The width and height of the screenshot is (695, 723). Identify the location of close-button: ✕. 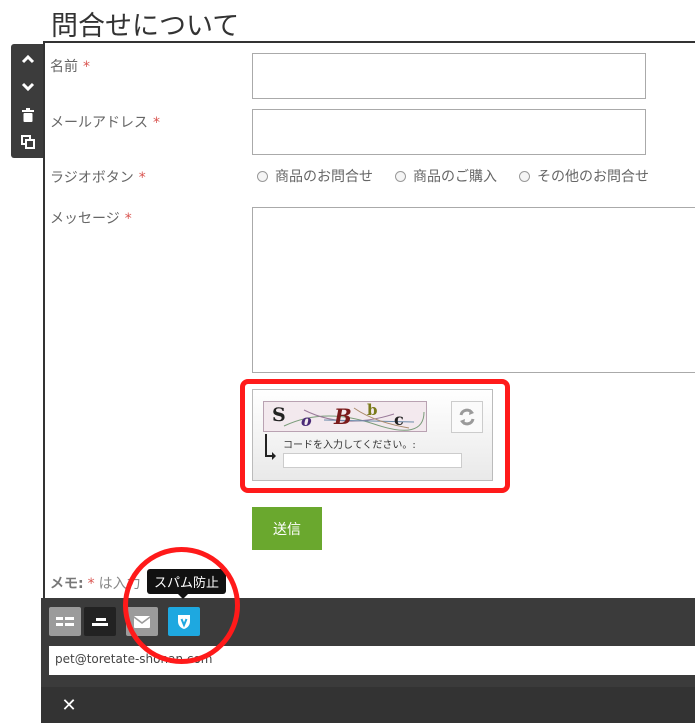
(69, 705).